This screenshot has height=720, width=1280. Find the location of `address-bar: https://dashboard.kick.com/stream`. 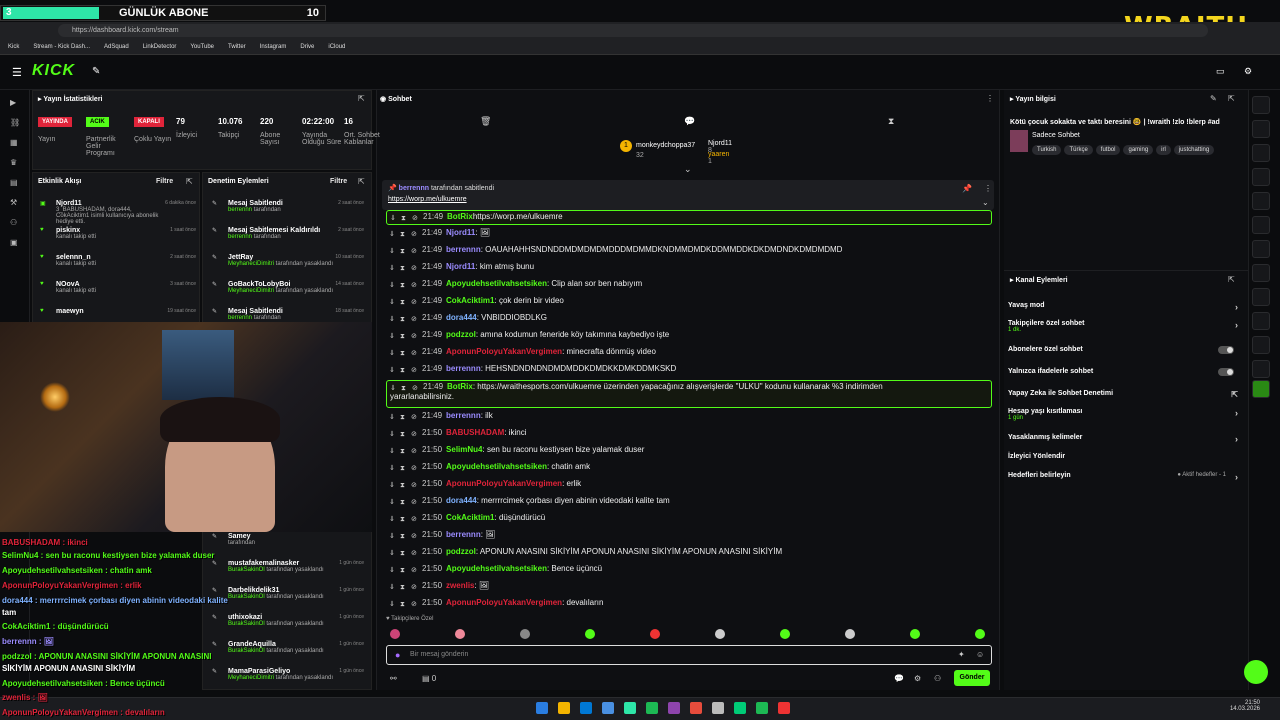

address-bar: https://dashboard.kick.com/stream is located at coordinates (633, 30).